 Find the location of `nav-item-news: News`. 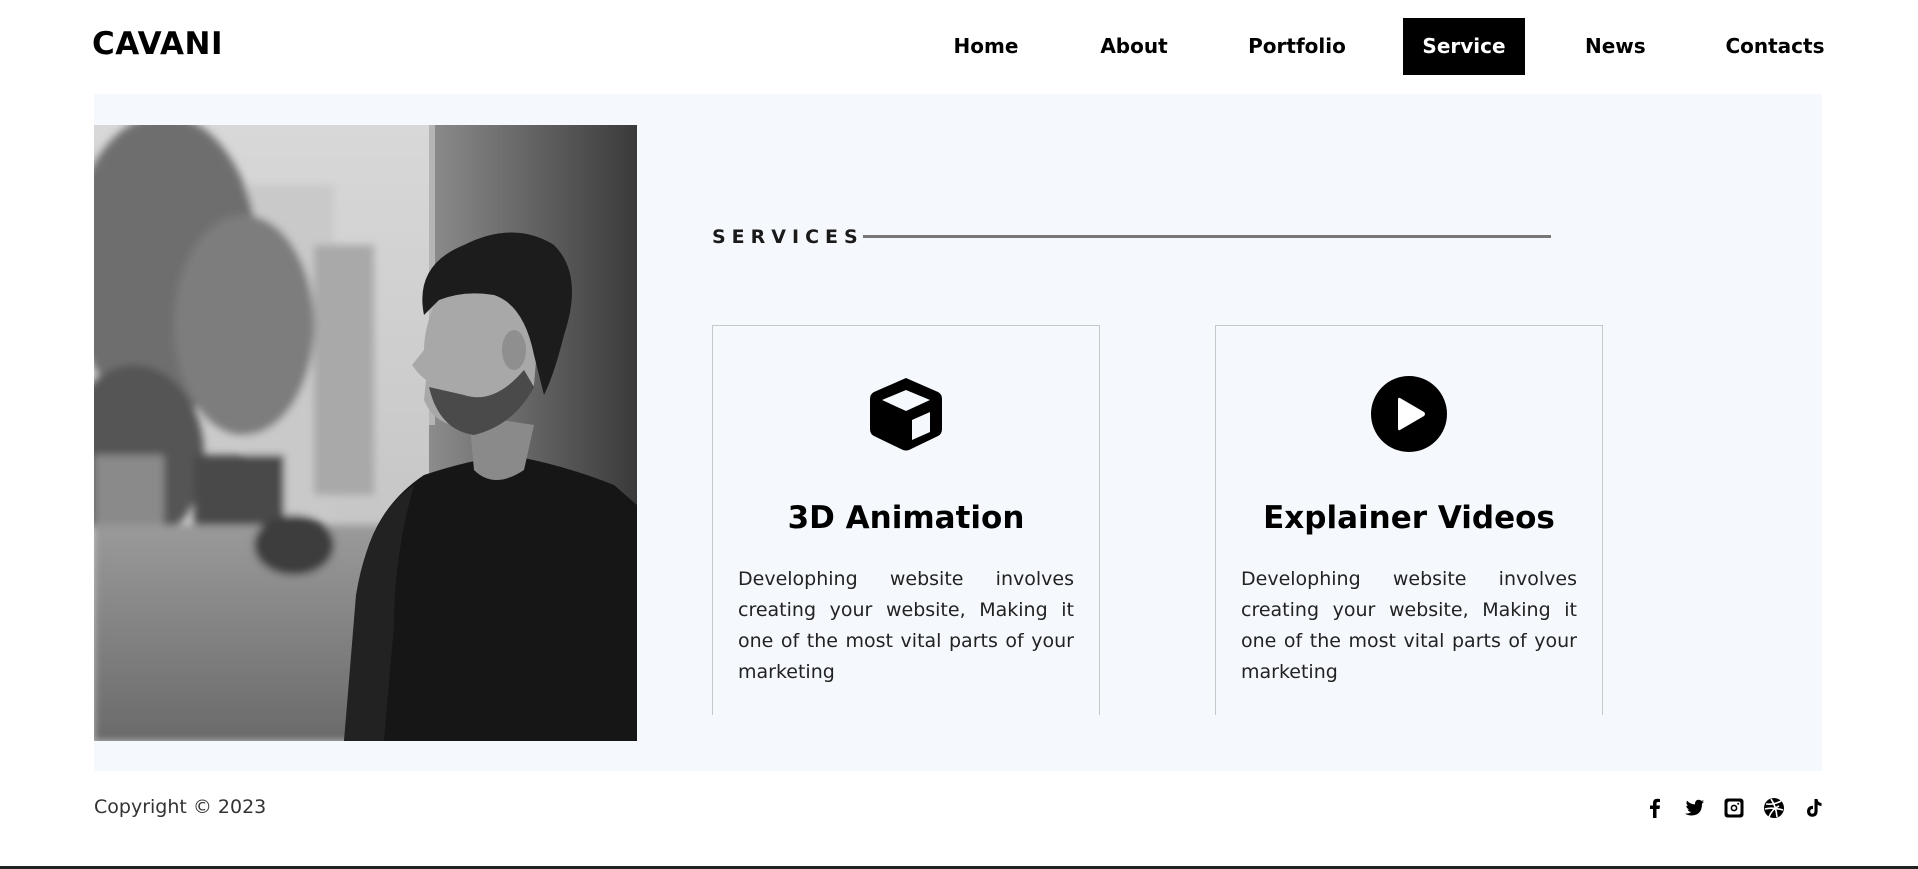

nav-item-news: News is located at coordinates (1615, 46).